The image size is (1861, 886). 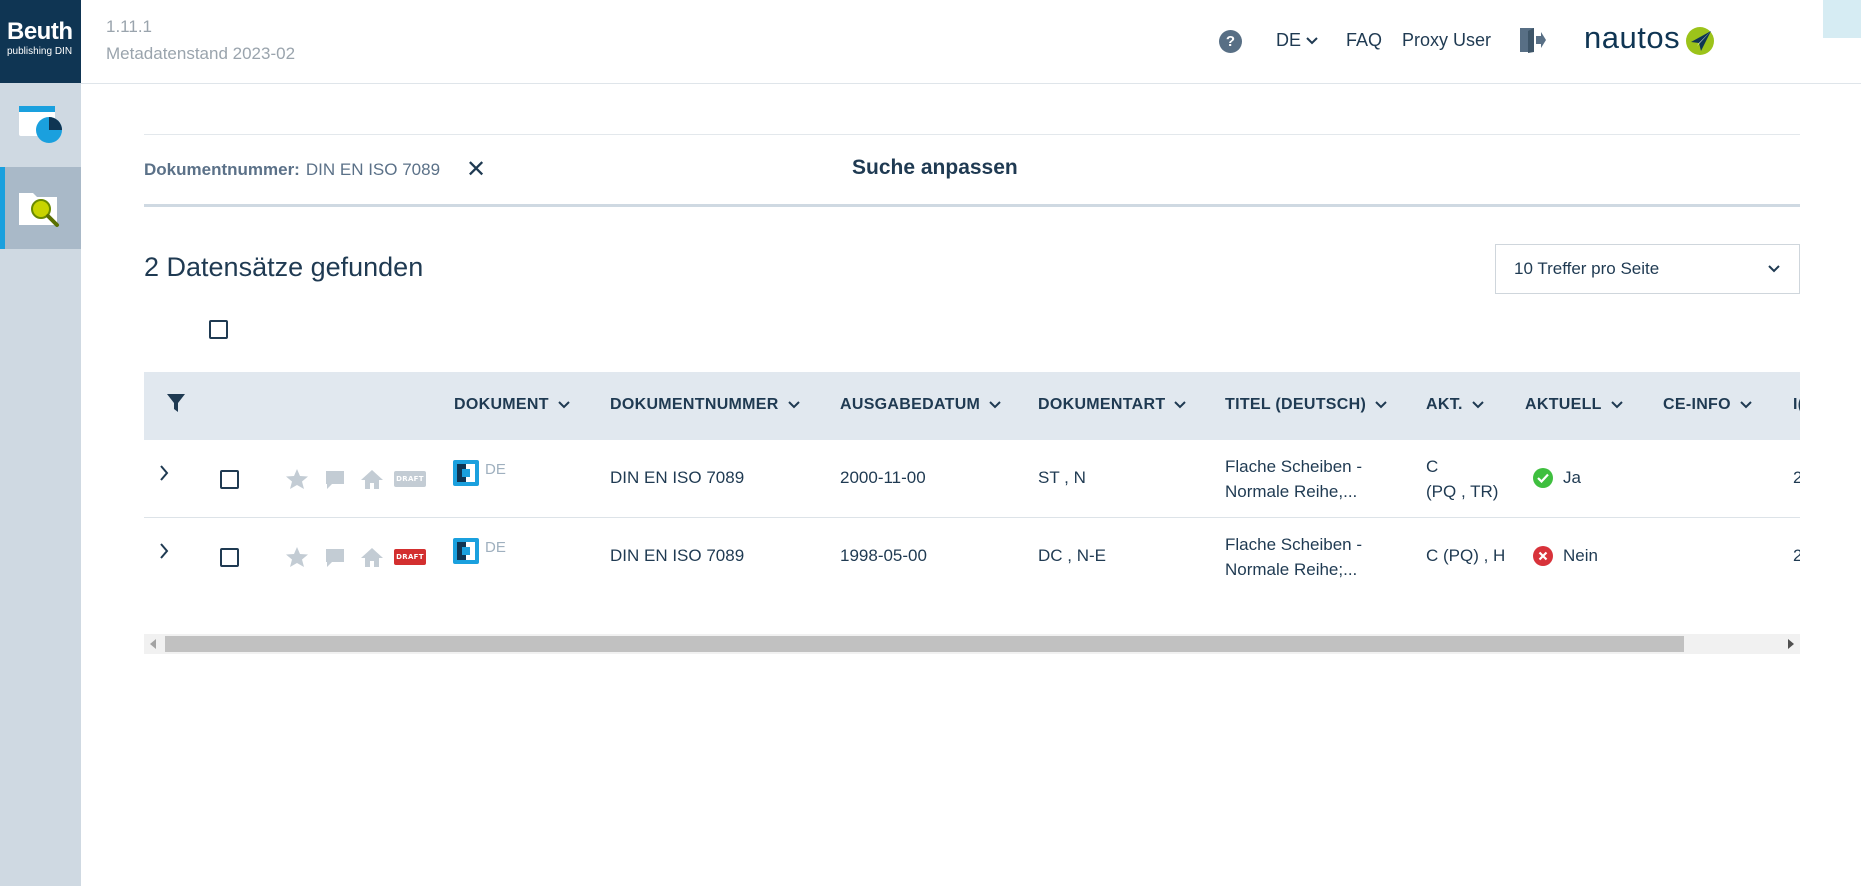 I want to click on logout-icon, so click(x=1532, y=40).